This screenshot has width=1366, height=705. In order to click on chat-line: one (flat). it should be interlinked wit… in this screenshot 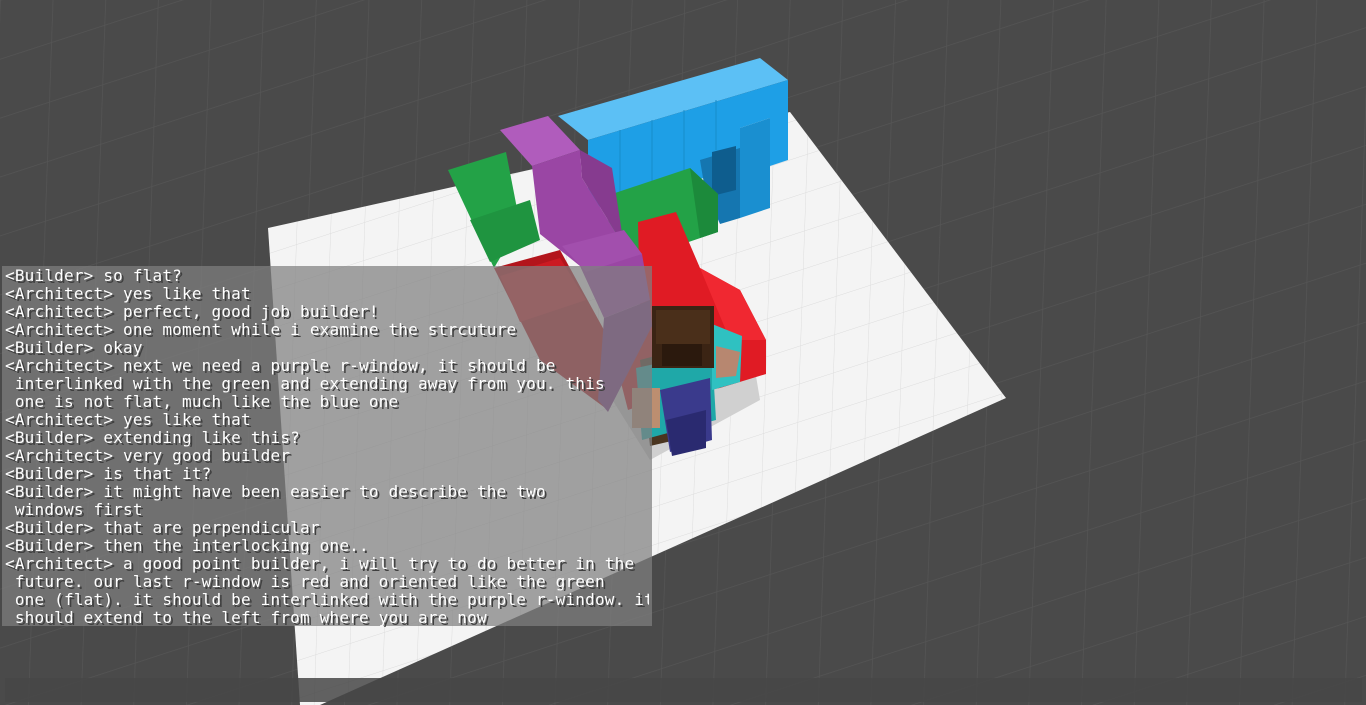, I will do `click(327, 600)`.